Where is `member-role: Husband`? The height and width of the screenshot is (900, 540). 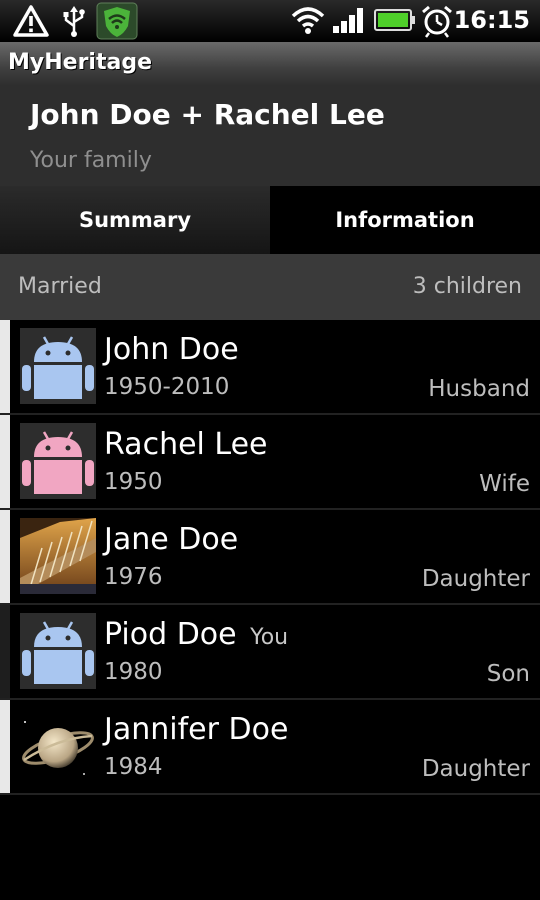 member-role: Husband is located at coordinates (479, 389).